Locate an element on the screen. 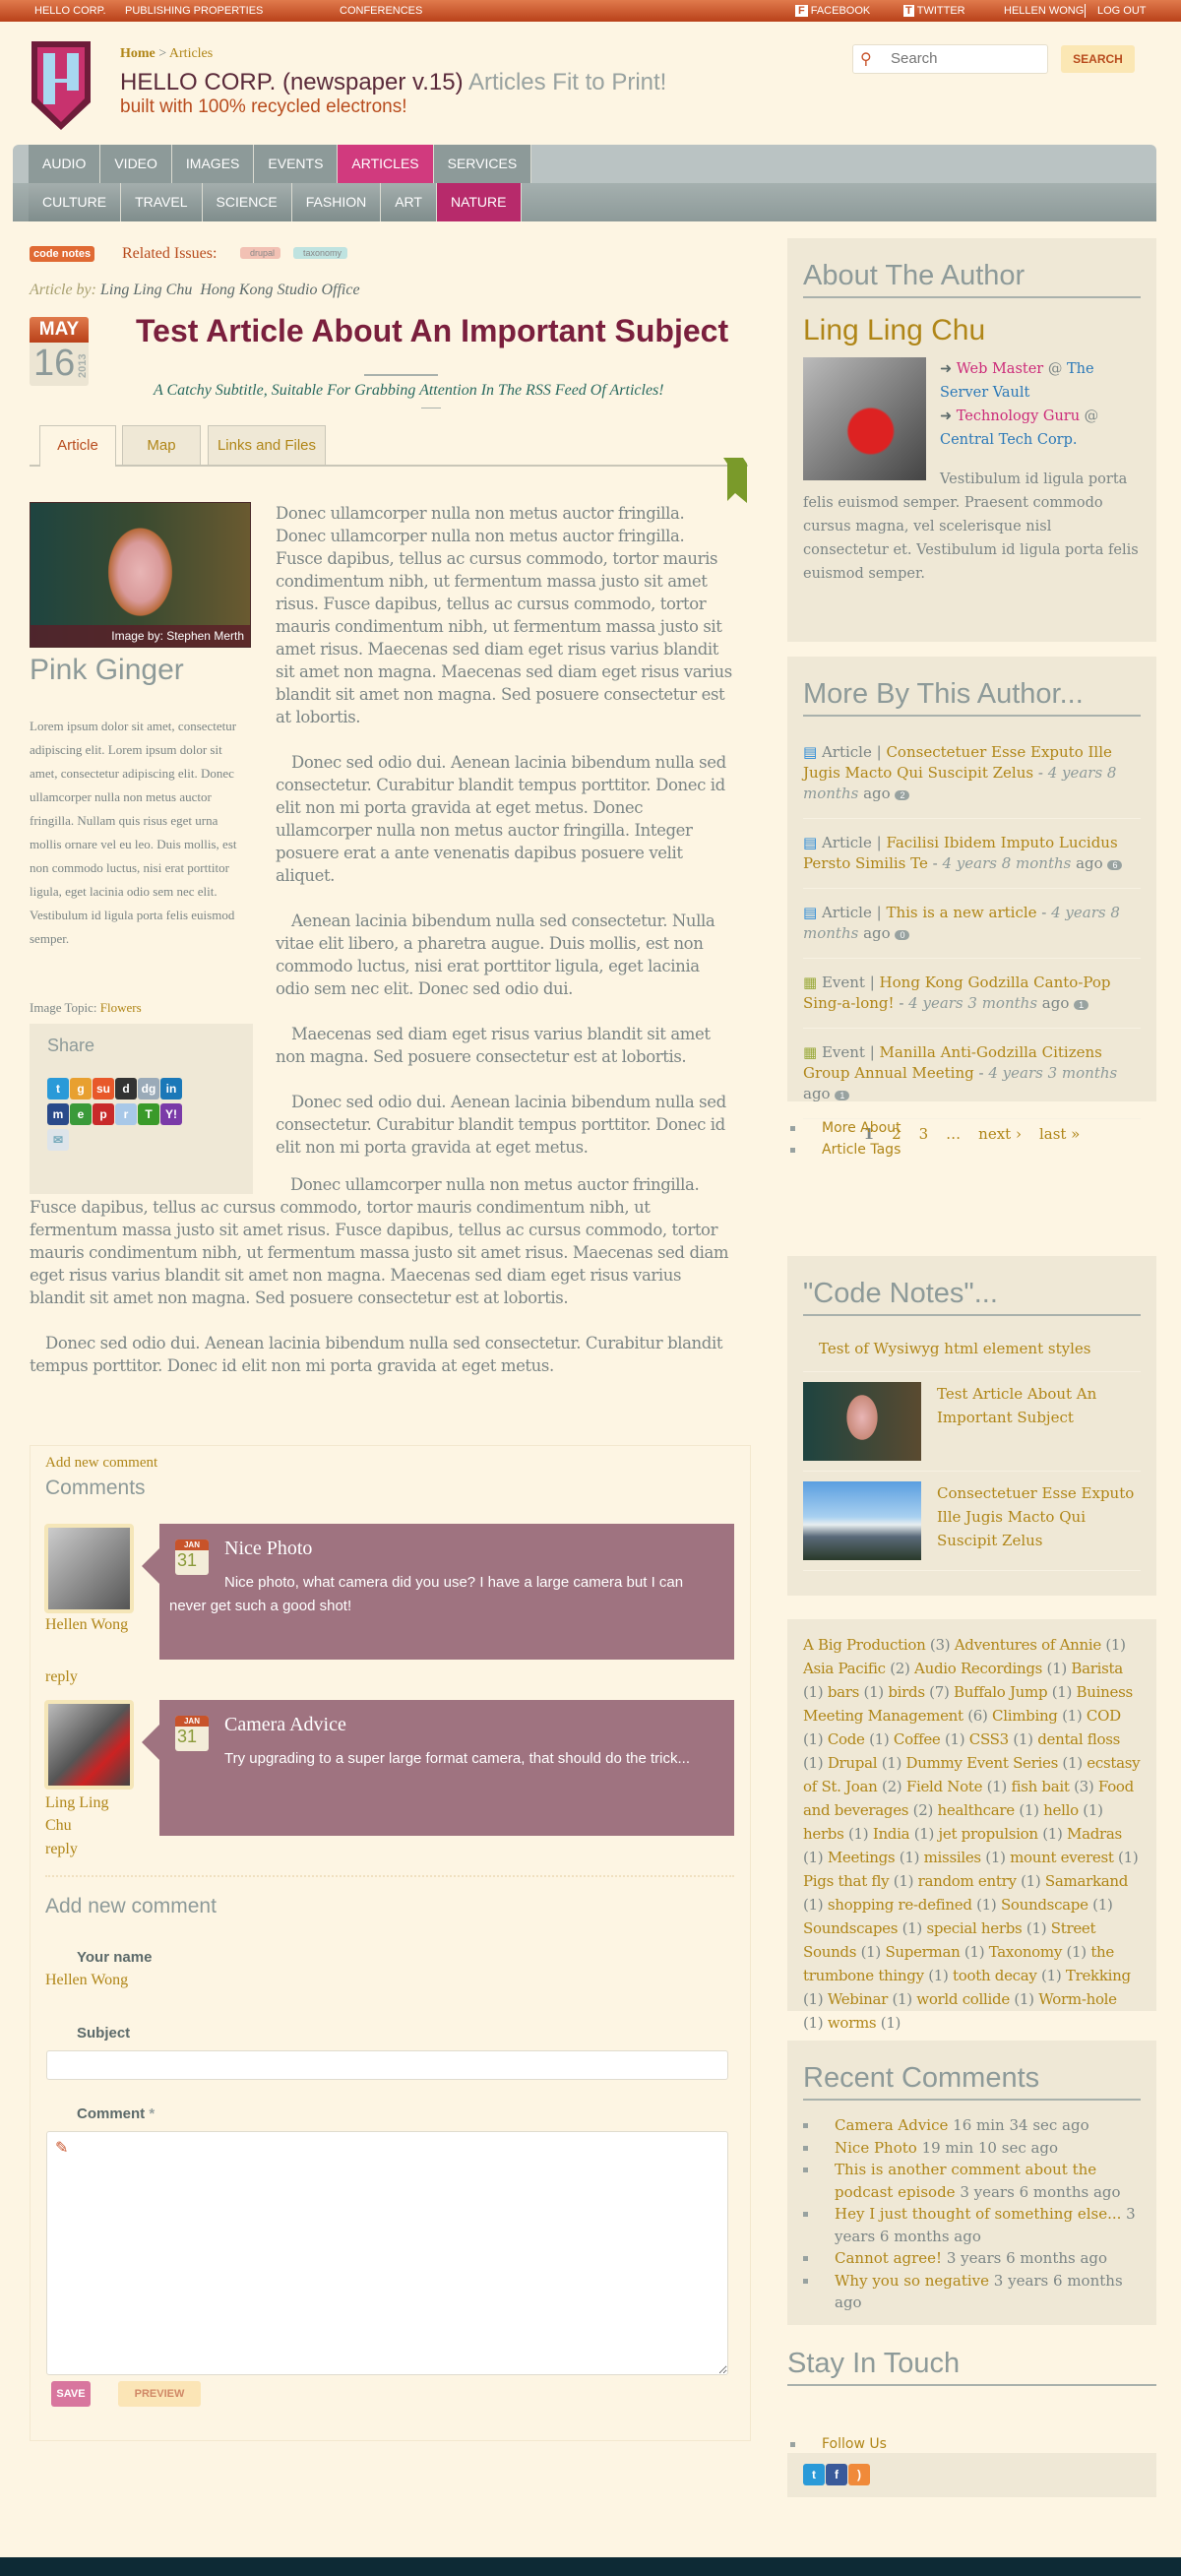 The image size is (1181, 2576). tag-link: Adventures of Annie is located at coordinates (1028, 1645).